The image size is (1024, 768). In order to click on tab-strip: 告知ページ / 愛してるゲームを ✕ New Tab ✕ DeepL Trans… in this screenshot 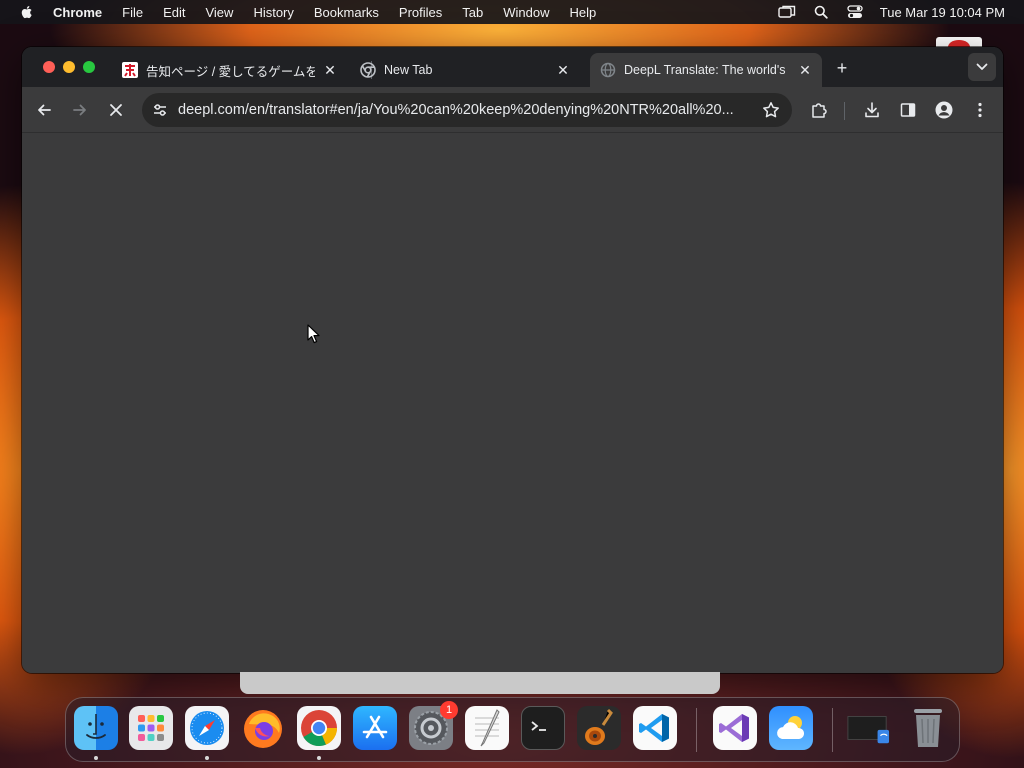, I will do `click(512, 67)`.